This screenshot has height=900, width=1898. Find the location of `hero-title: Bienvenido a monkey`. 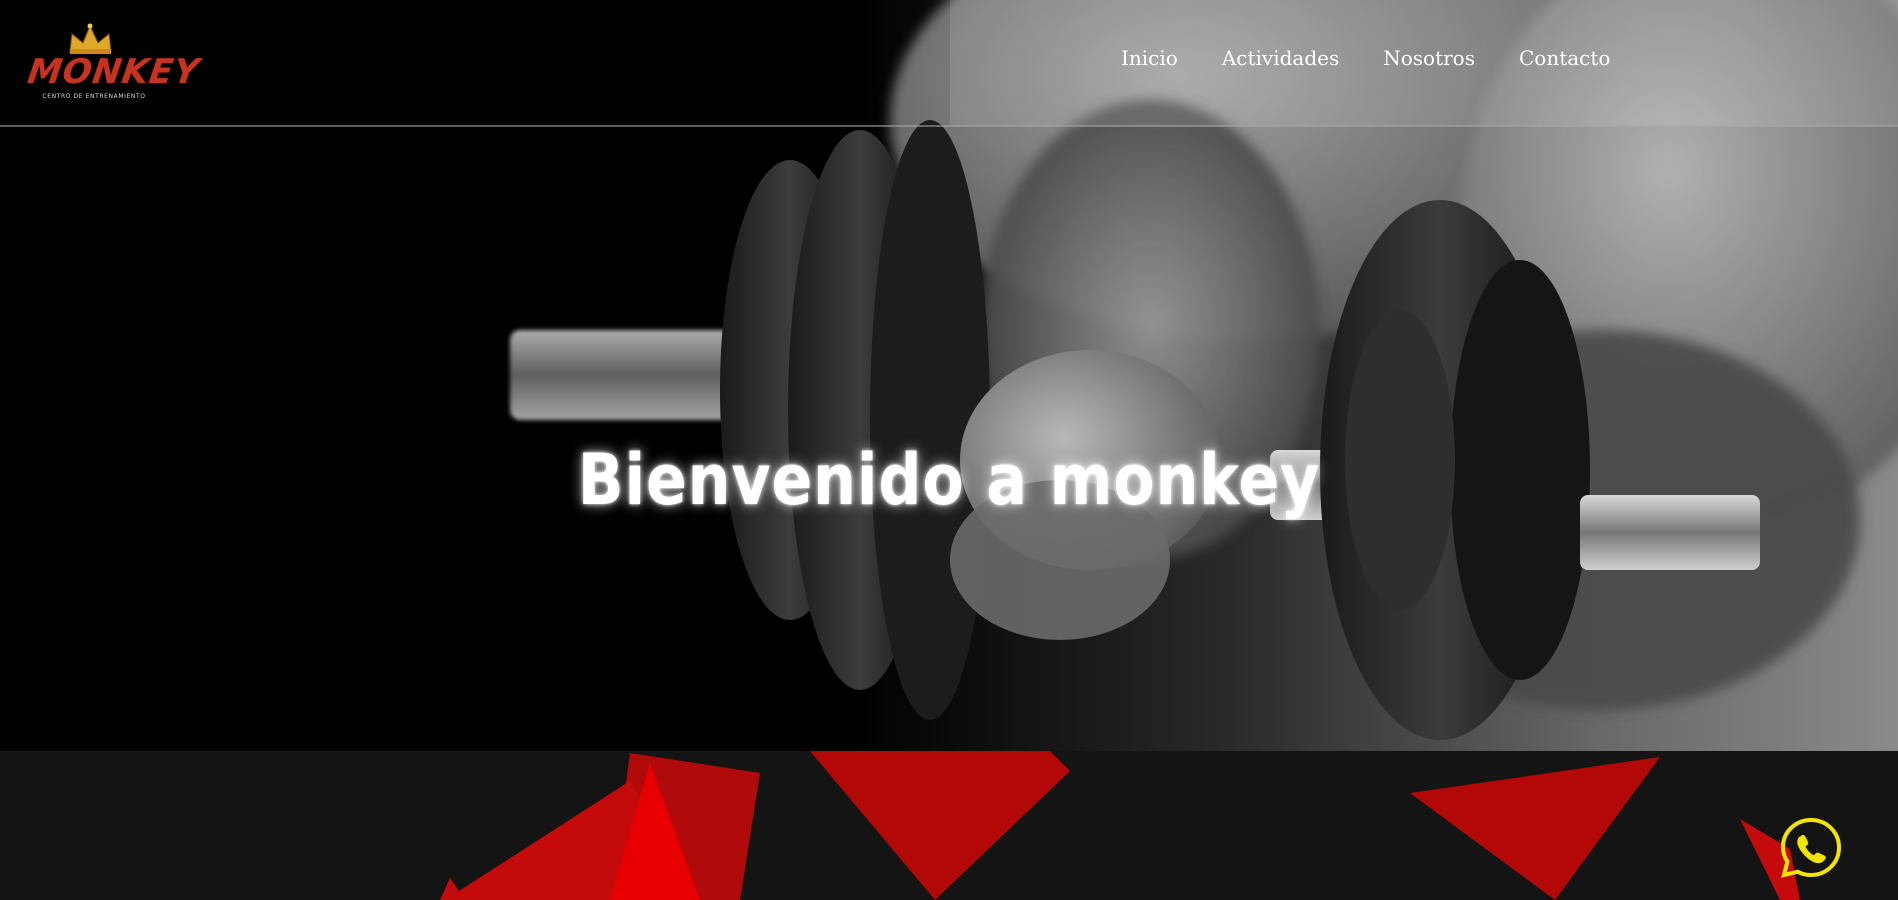

hero-title: Bienvenido a monkey is located at coordinates (949, 479).